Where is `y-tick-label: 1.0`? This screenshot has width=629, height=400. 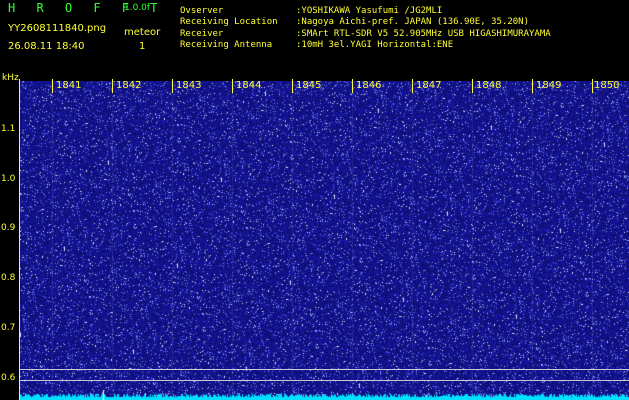 y-tick-label: 1.0 is located at coordinates (8, 179).